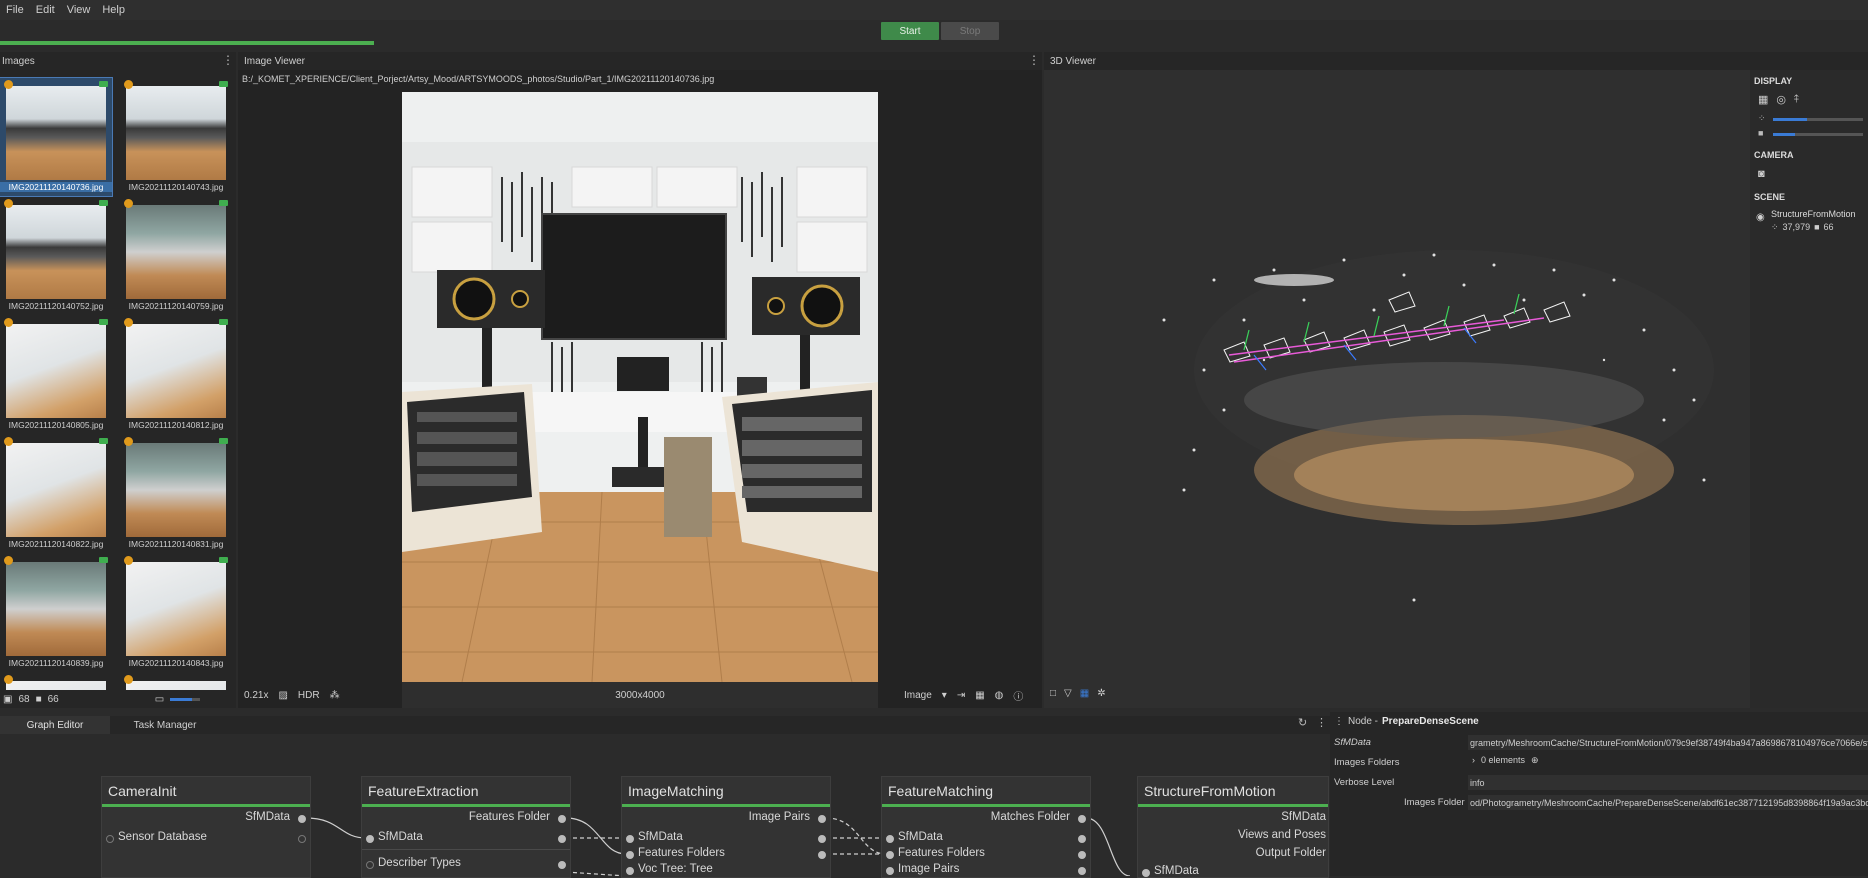 This screenshot has height=878, width=1868. I want to click on settings-icon: ✲, so click(1101, 693).